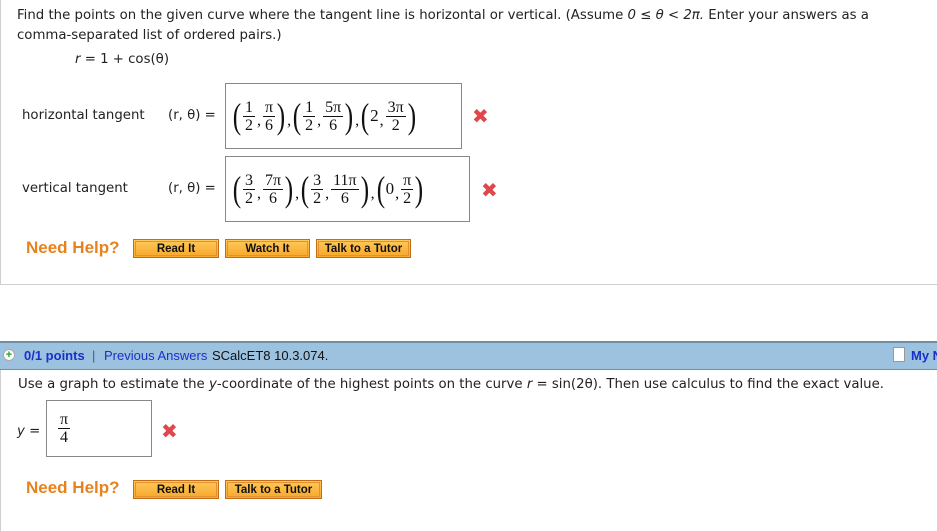 The image size is (937, 531). Describe the element at coordinates (407, 189) in the screenshot. I see `fraction: π2` at that location.